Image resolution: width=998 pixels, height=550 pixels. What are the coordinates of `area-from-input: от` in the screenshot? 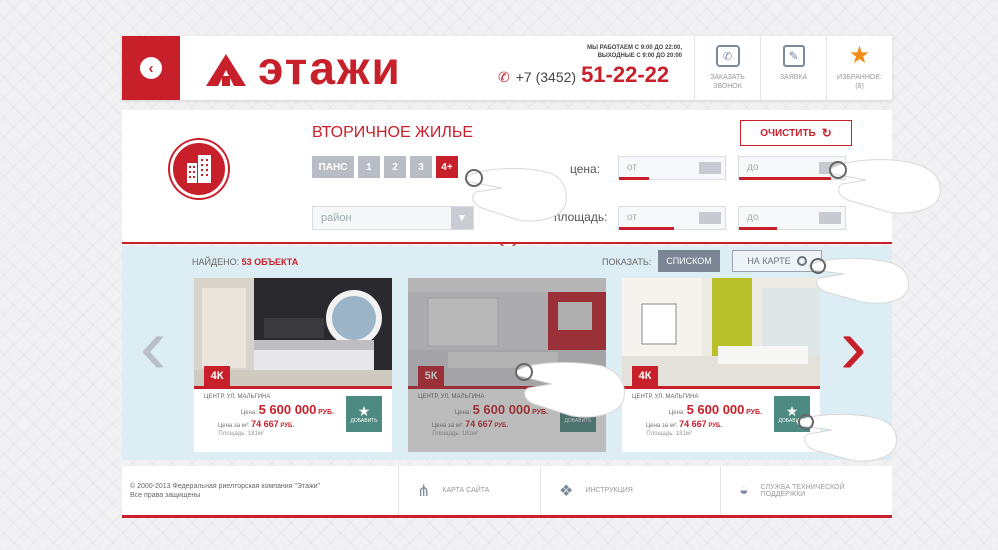 It's located at (672, 218).